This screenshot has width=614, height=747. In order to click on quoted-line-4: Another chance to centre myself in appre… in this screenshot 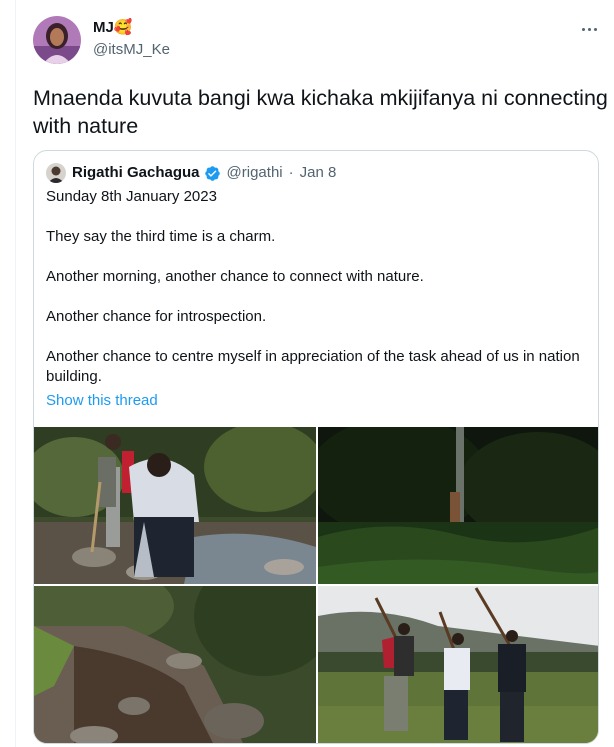, I will do `click(313, 366)`.